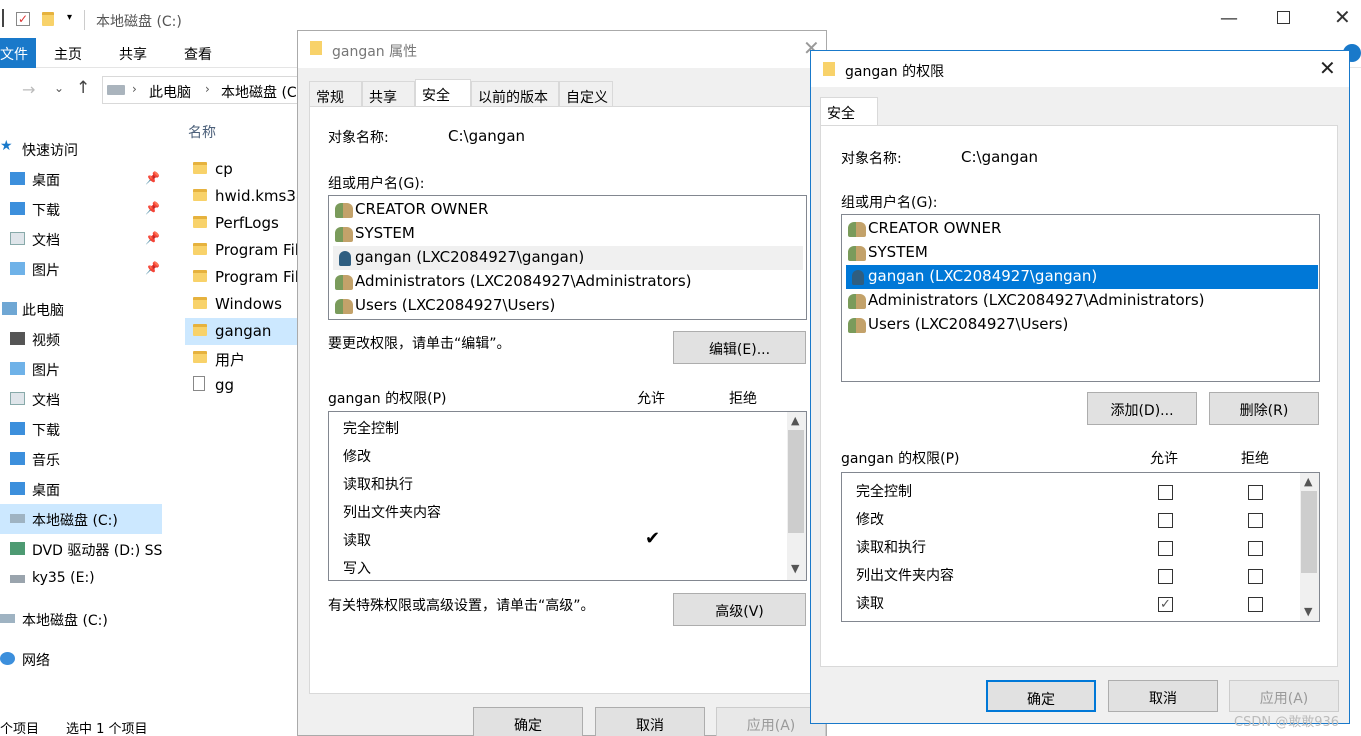  I want to click on tab-general: 常规, so click(335, 94).